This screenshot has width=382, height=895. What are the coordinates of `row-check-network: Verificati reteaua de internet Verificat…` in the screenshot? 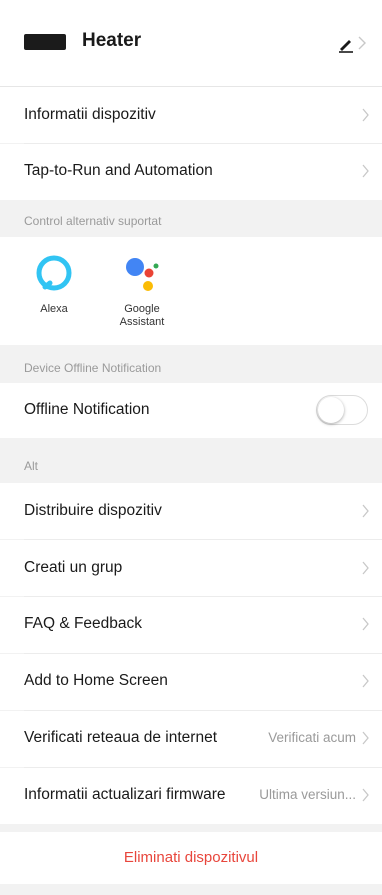 It's located at (191, 739).